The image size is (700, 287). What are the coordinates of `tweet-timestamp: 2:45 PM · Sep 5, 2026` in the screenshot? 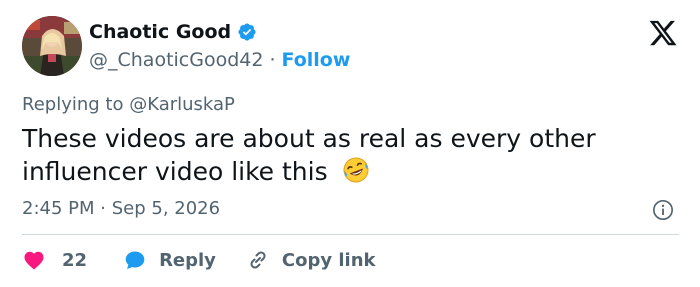 It's located at (121, 209).